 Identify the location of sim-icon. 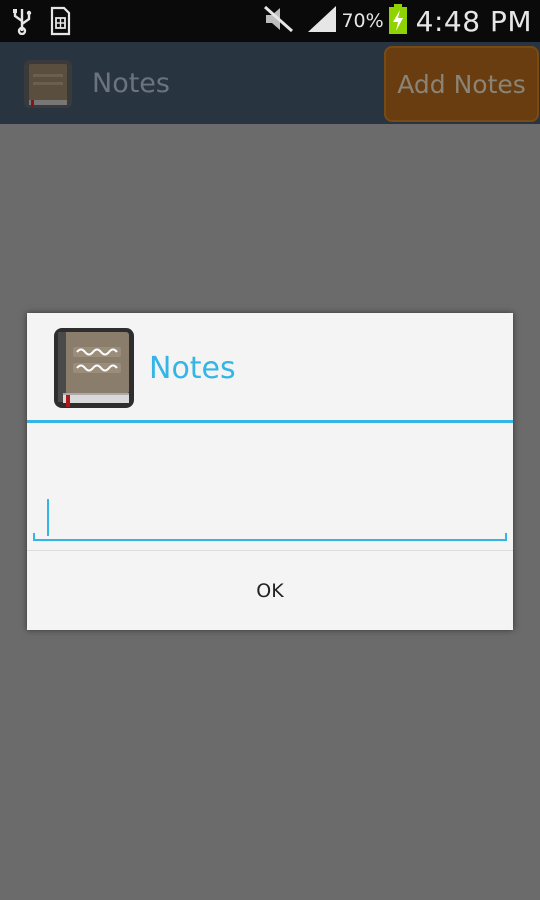
(60, 23).